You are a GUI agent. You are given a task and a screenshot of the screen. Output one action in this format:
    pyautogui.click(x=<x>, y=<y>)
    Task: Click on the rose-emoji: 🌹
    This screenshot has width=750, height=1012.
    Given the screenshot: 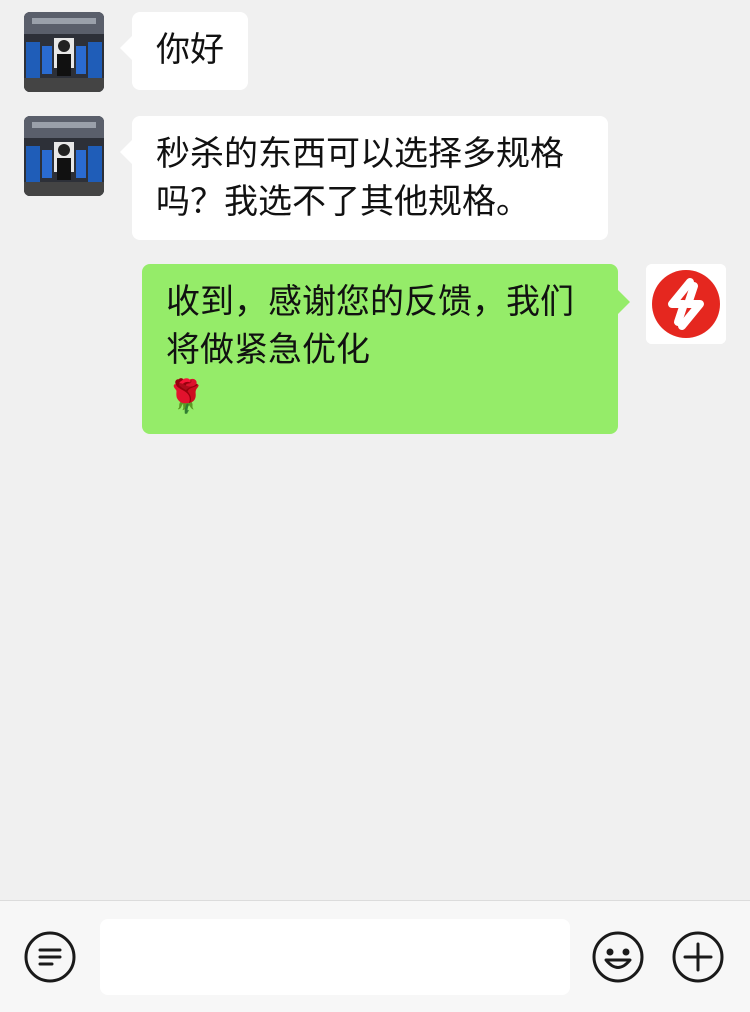 What is the action you would take?
    pyautogui.click(x=186, y=396)
    